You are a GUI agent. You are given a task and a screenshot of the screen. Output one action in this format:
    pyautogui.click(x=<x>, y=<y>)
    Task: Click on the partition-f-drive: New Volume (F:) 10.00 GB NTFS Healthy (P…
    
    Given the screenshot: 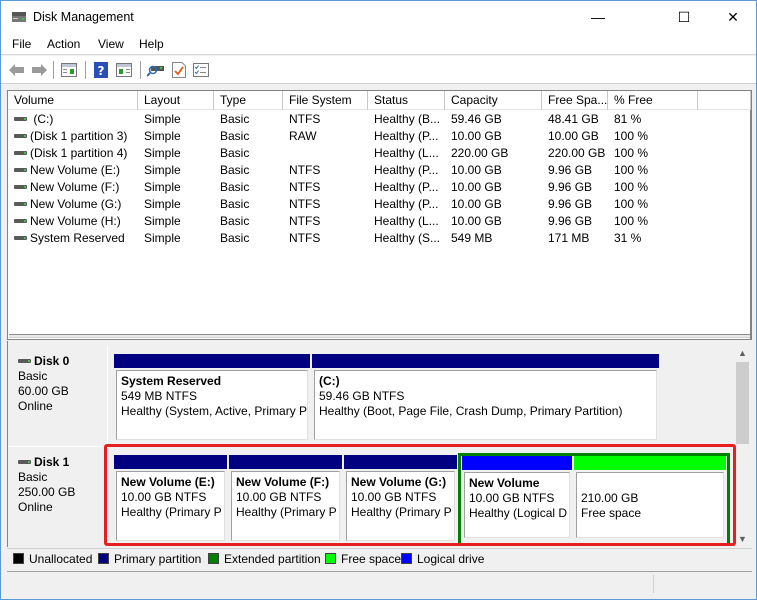 What is the action you would take?
    pyautogui.click(x=285, y=499)
    